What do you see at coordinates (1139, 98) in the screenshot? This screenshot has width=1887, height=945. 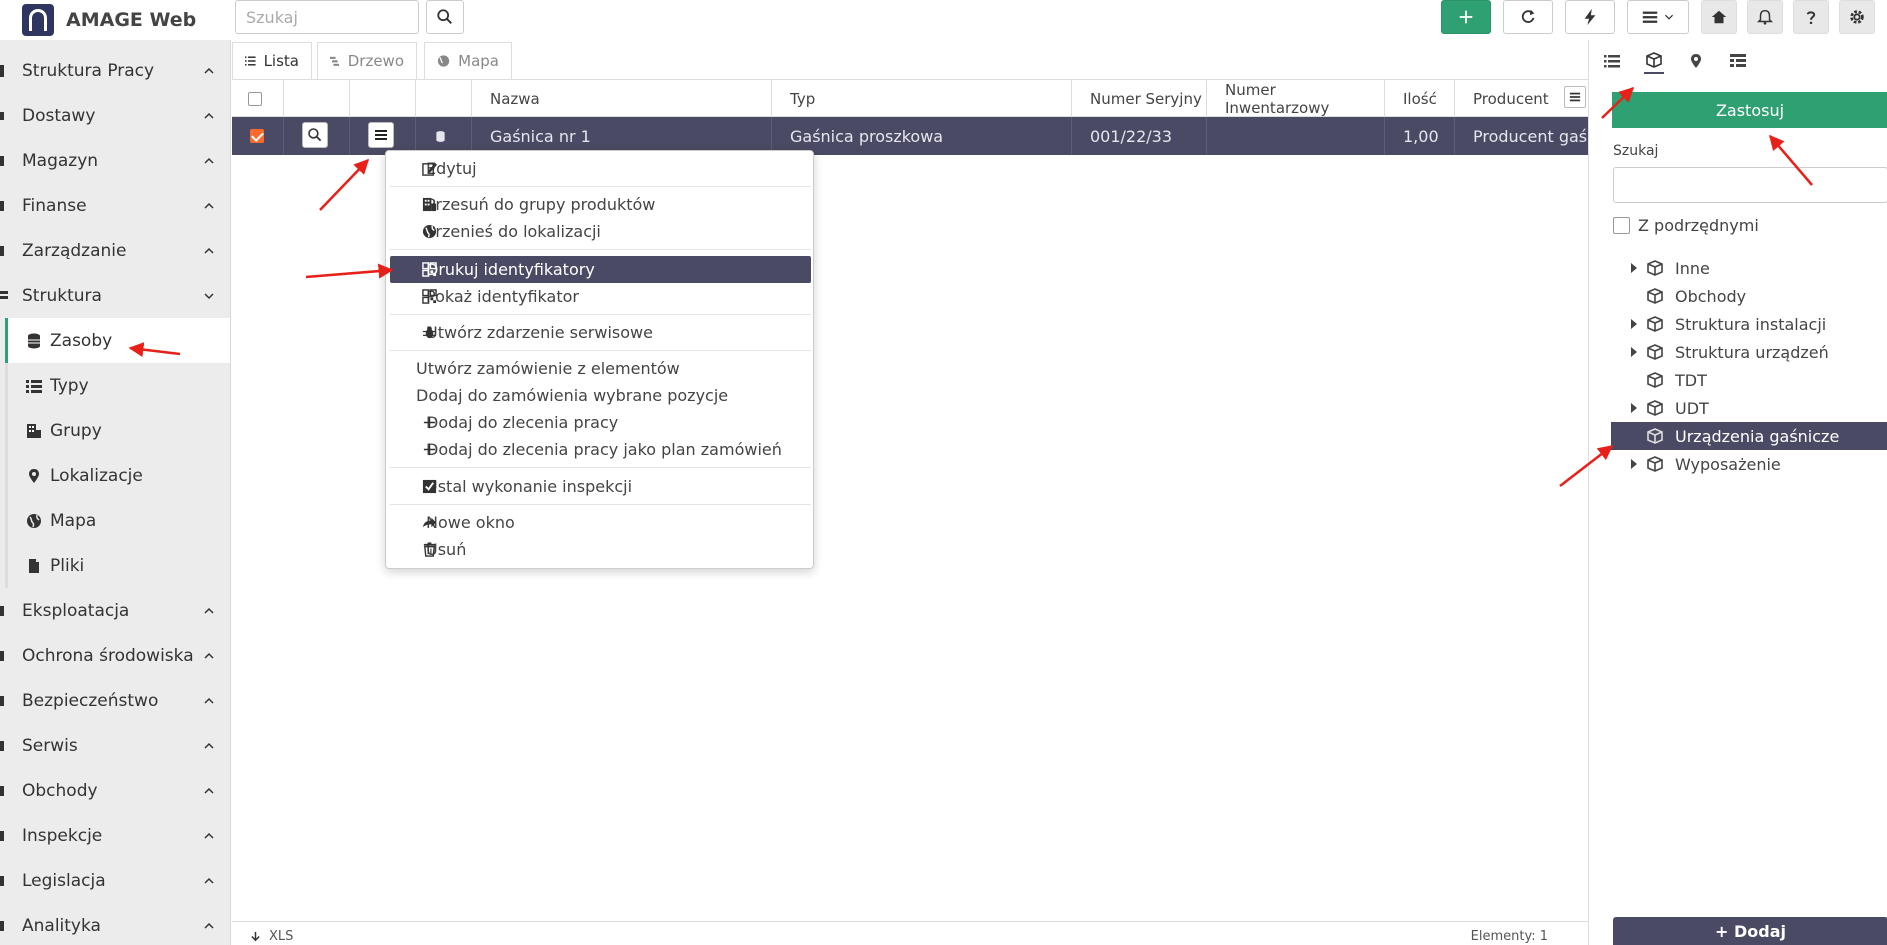 I see `column-header-numer-seryjny: Numer Seryjny` at bounding box center [1139, 98].